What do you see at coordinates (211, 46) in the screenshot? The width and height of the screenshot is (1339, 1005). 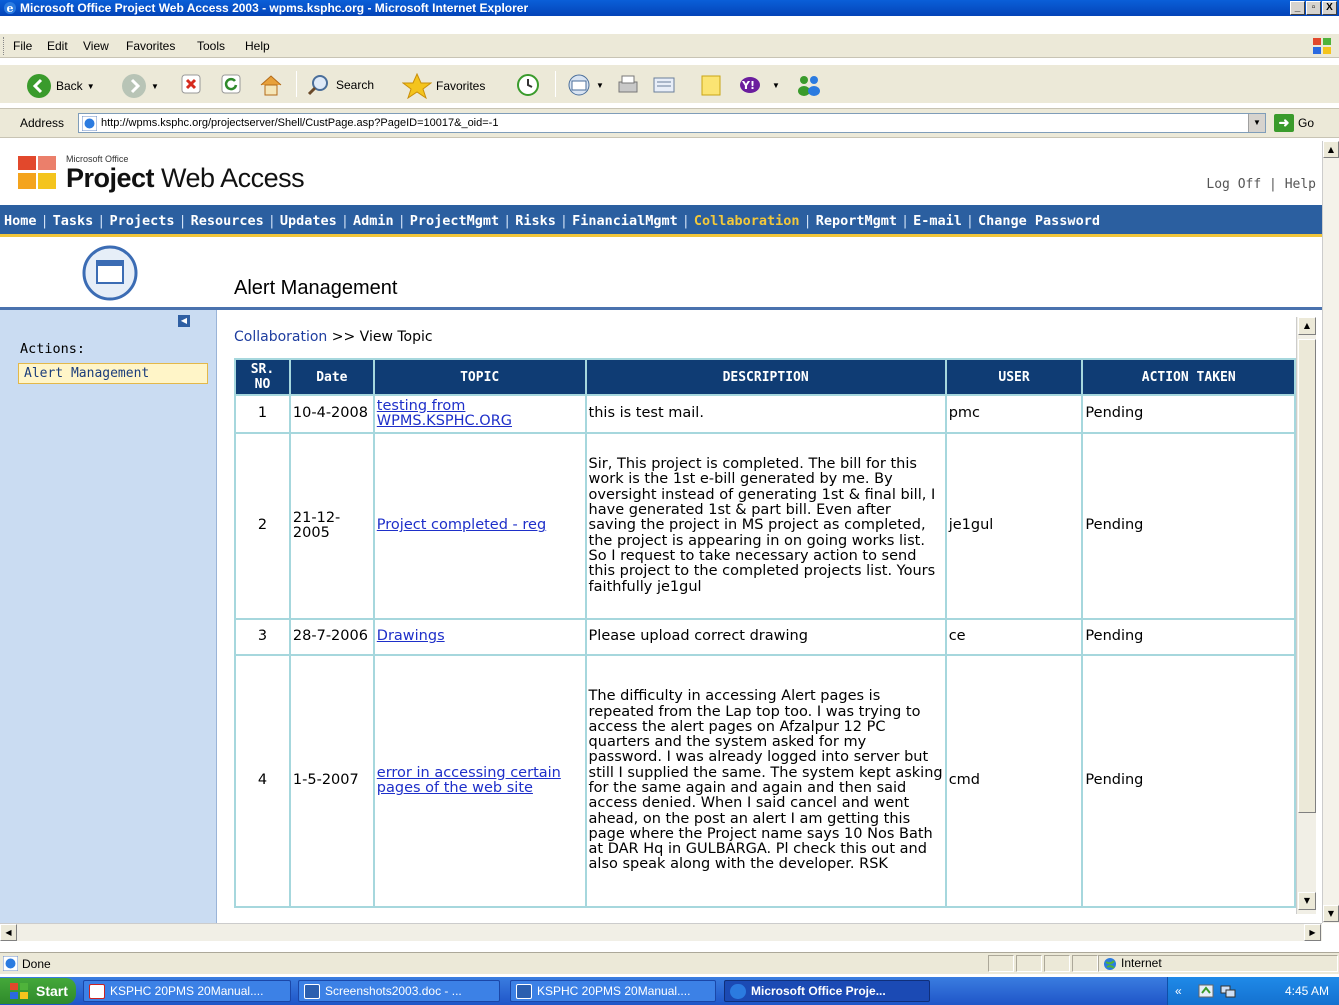 I see `menu-tools: Tools` at bounding box center [211, 46].